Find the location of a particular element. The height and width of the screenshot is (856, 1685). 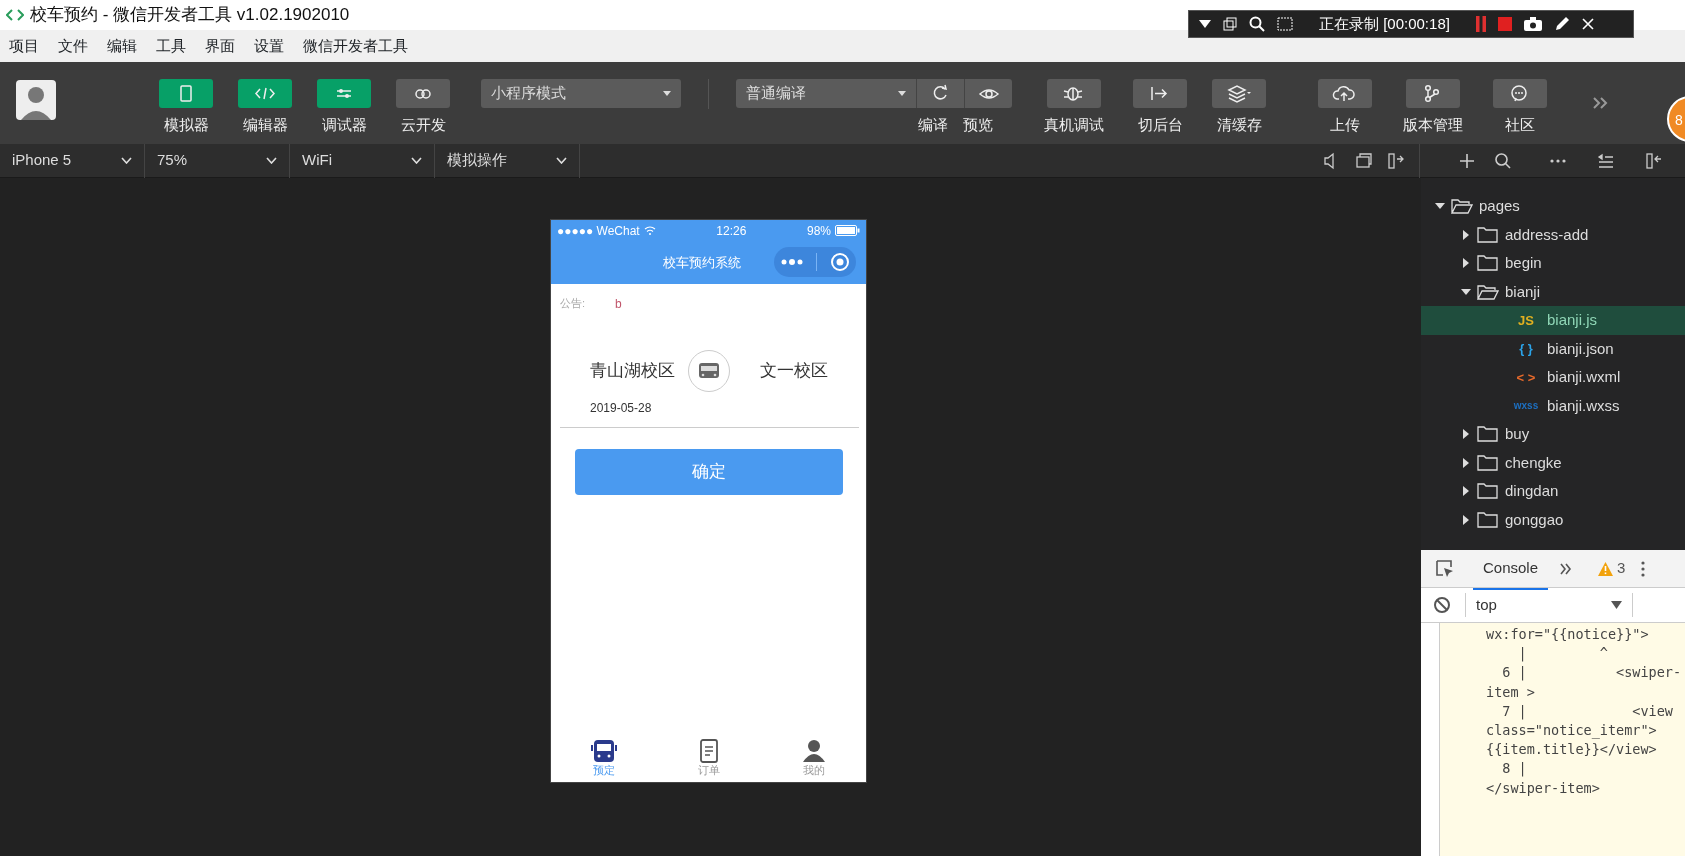

campus-from: 青山湖校区 is located at coordinates (632, 371).